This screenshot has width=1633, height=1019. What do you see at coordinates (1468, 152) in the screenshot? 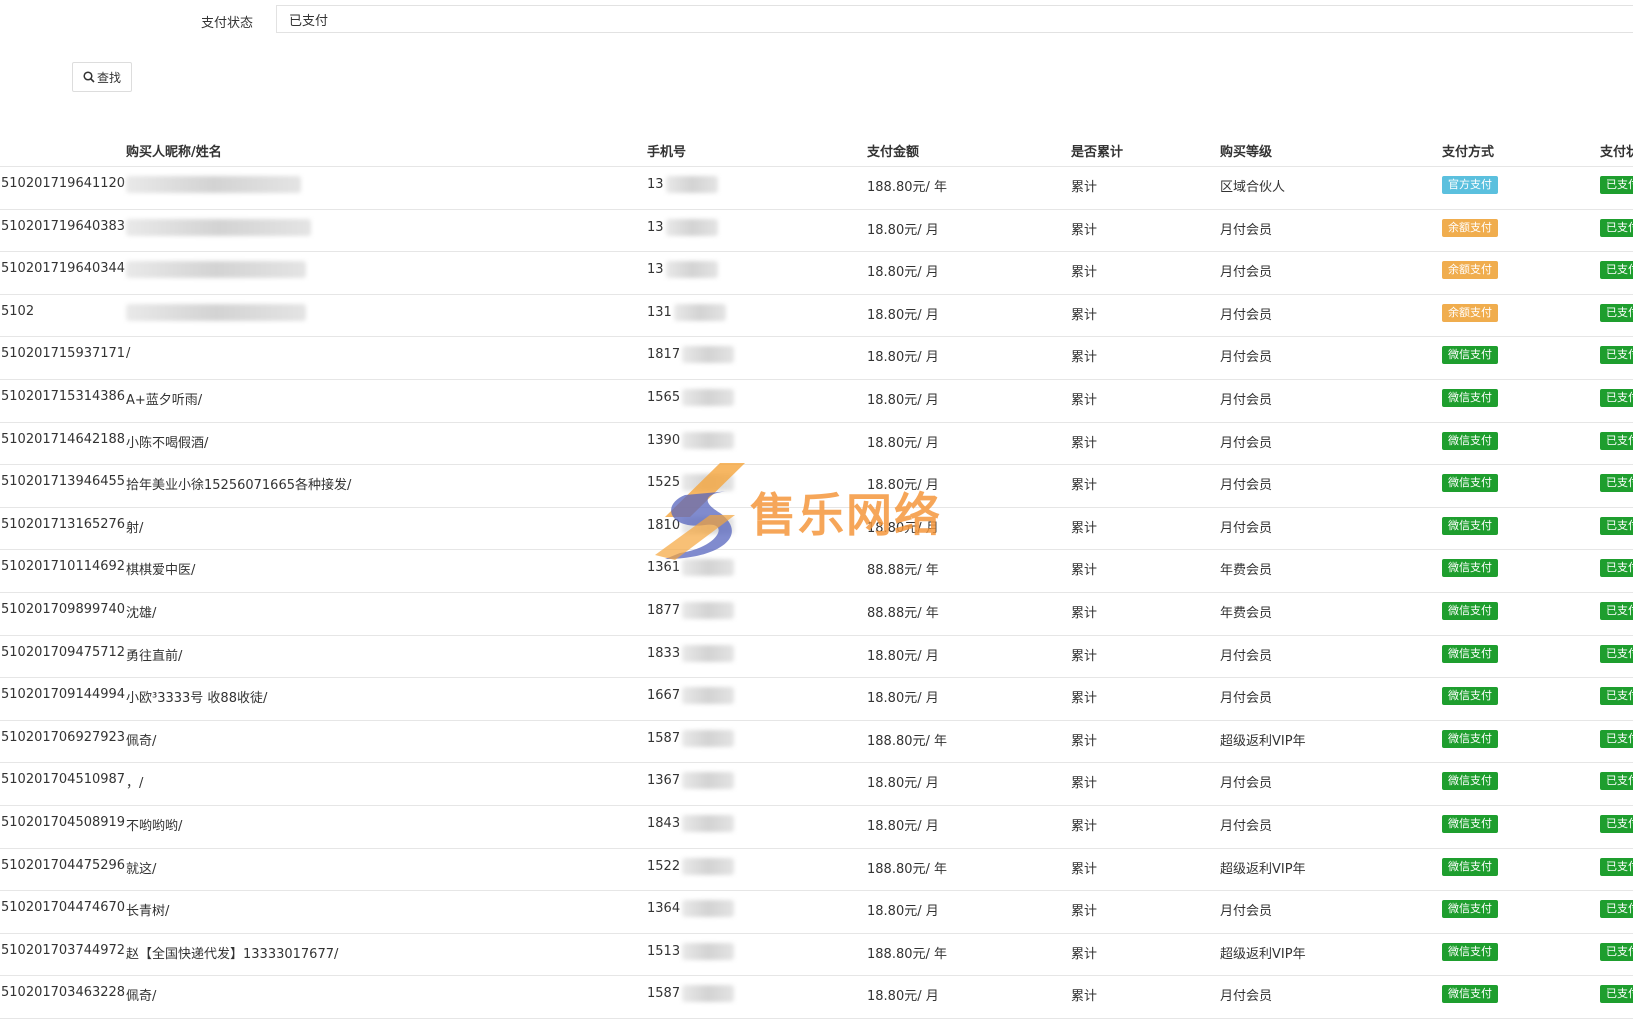
I see `col-header-method: 支付方式` at bounding box center [1468, 152].